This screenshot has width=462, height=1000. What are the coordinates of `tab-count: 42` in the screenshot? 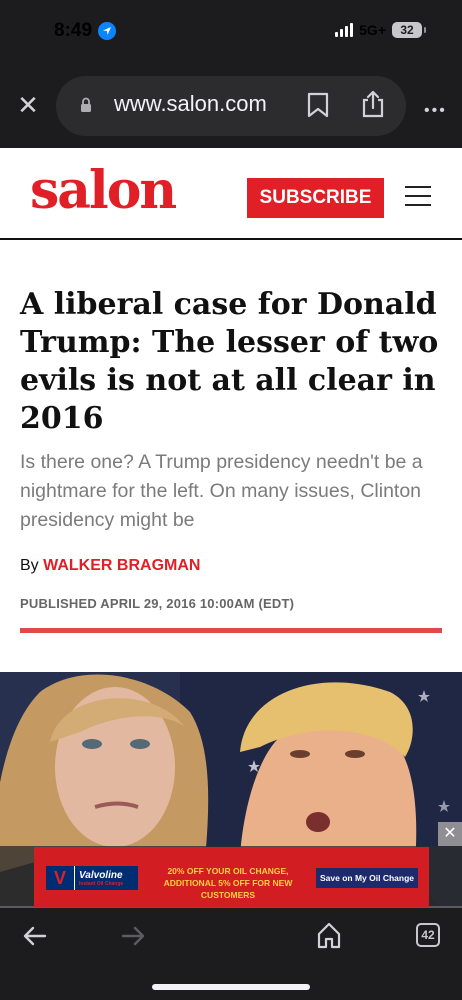 It's located at (428, 935).